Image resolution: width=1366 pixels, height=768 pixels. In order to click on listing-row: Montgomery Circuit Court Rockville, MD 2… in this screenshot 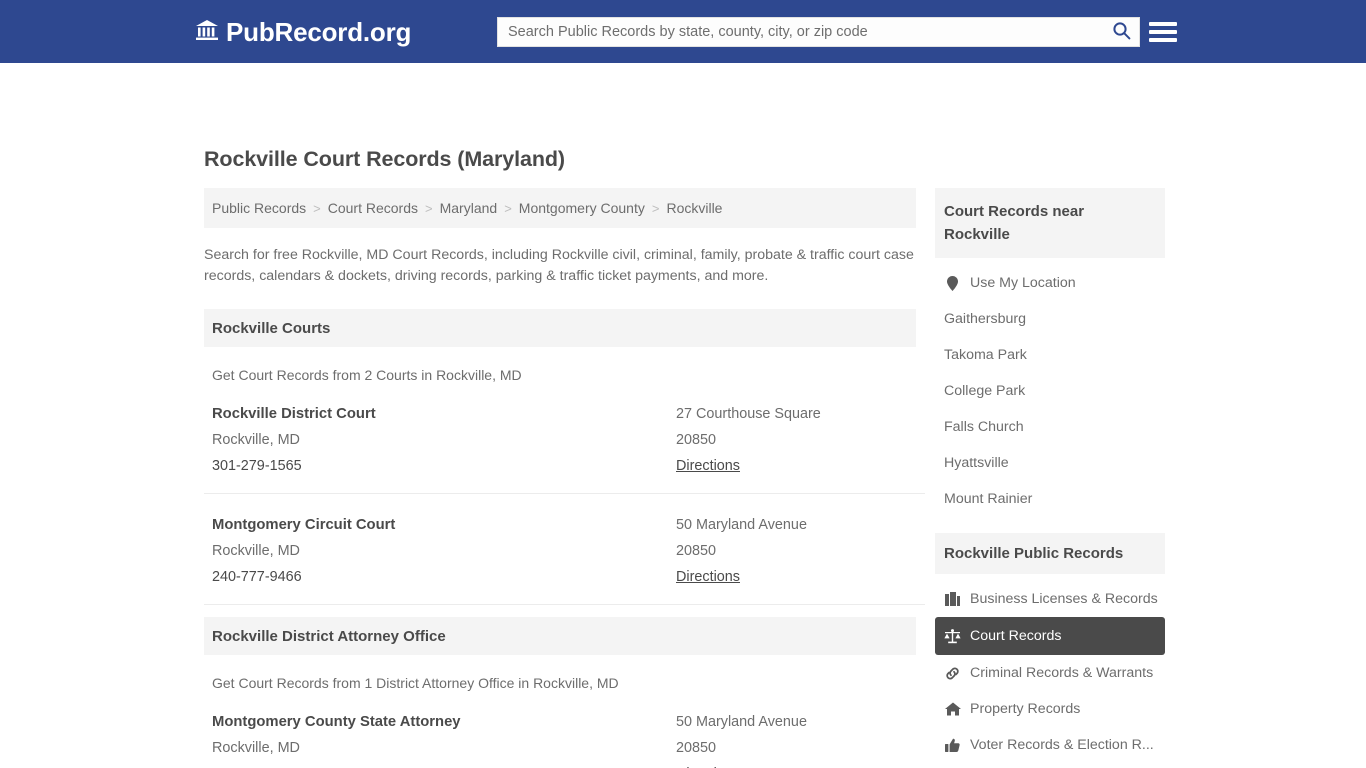, I will do `click(564, 549)`.